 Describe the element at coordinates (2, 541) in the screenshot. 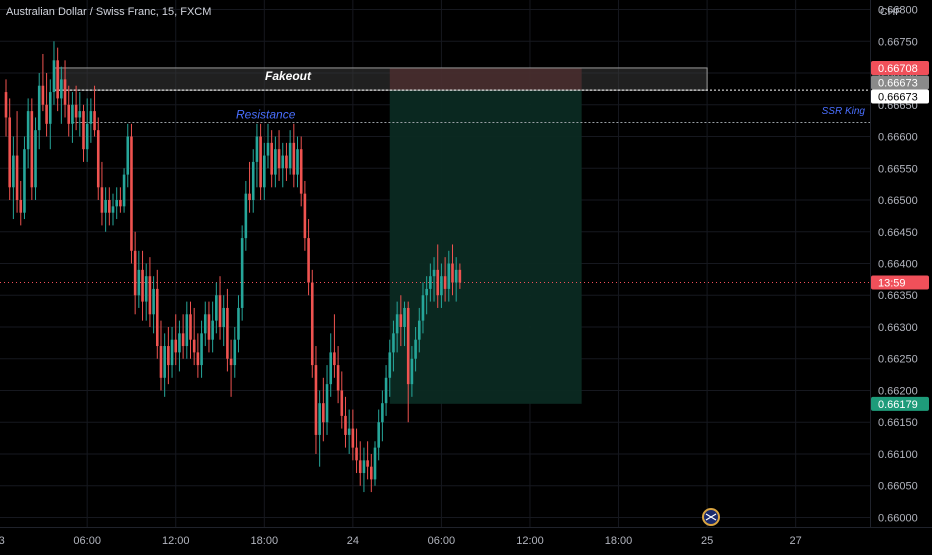

I see `time-tick-label: 23` at that location.